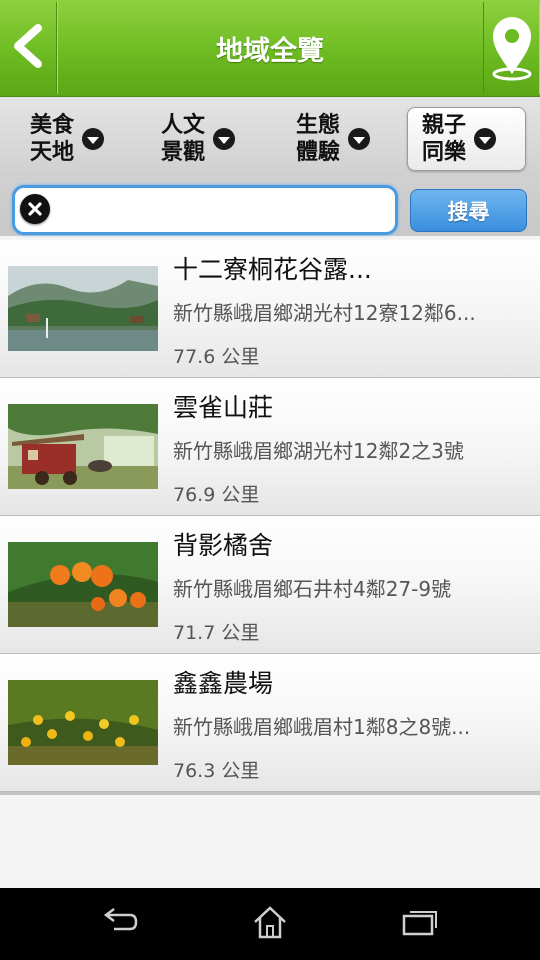 The image size is (540, 960). I want to click on list-item: 雲雀山莊 新竹縣峨眉鄉湖光村12鄰2之3號 76.9 公里, so click(270, 447).